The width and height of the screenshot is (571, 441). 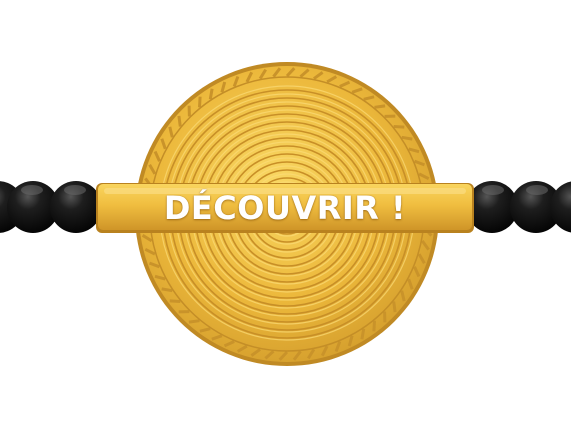 I want to click on beads-right-icon, so click(x=518, y=207).